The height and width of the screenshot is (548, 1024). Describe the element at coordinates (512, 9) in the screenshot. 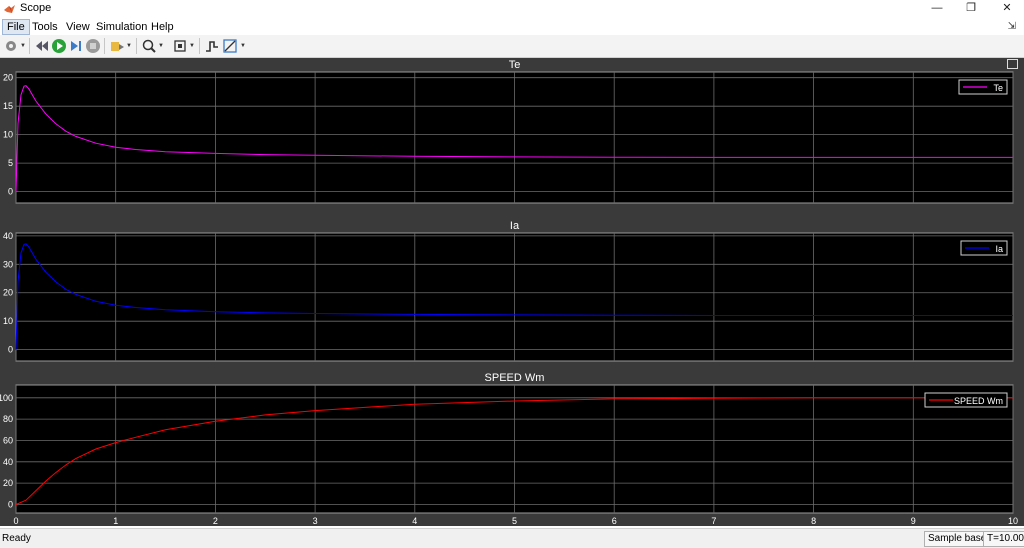

I see `title-bar: Scope — ❐ ✕` at that location.